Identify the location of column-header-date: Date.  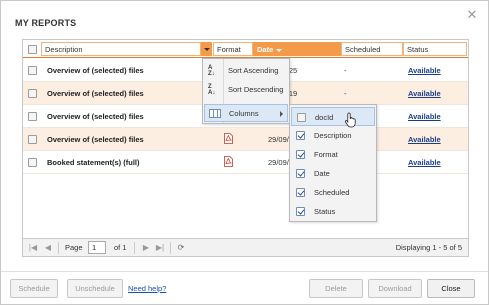
(297, 49).